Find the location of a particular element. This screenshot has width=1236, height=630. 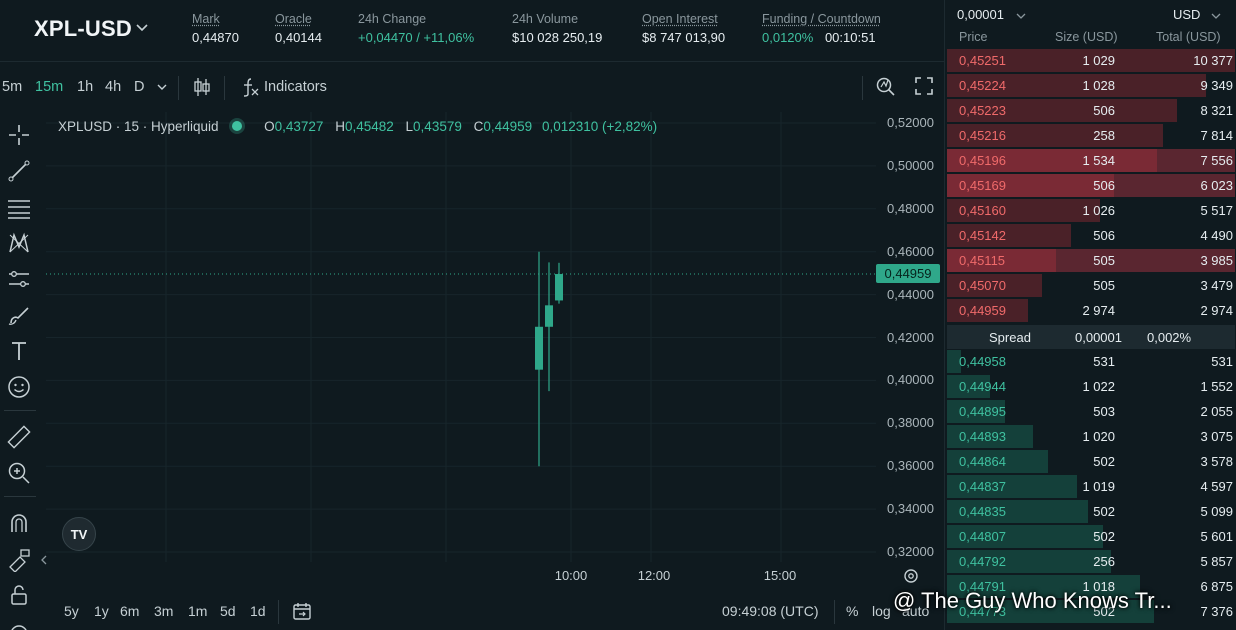

bid-row: 0,44837 1 019 4 597 is located at coordinates (1091, 486).